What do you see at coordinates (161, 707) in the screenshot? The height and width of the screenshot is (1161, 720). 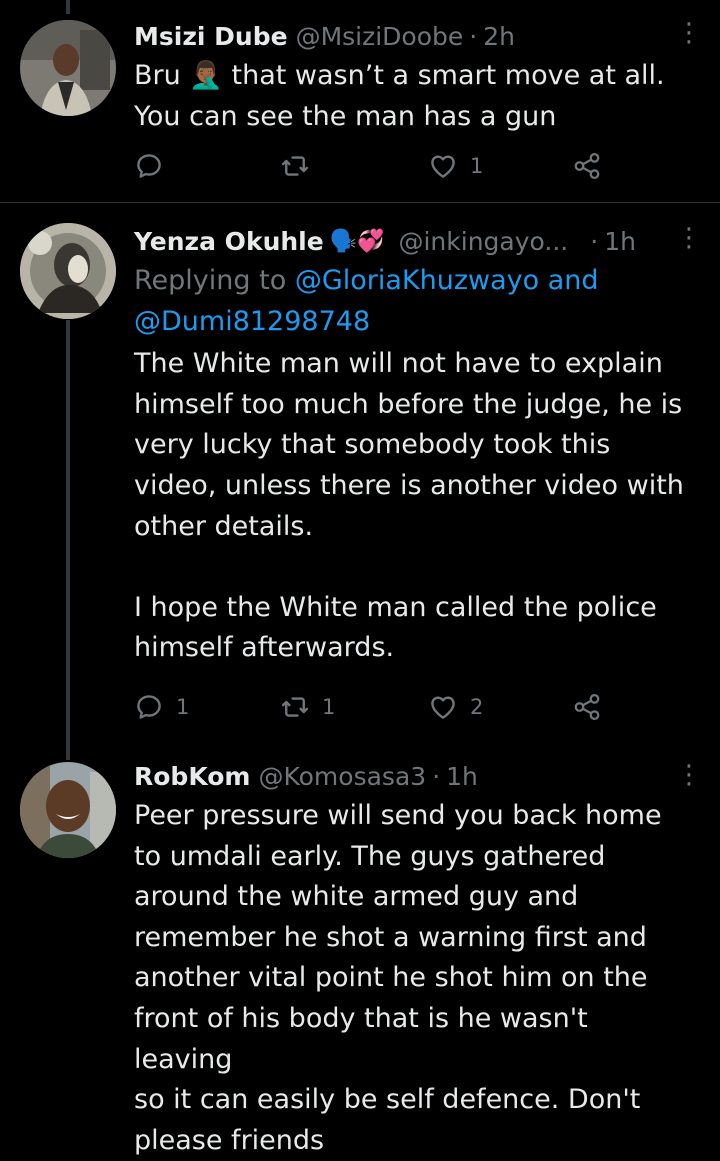 I see `reply-button: 1` at bounding box center [161, 707].